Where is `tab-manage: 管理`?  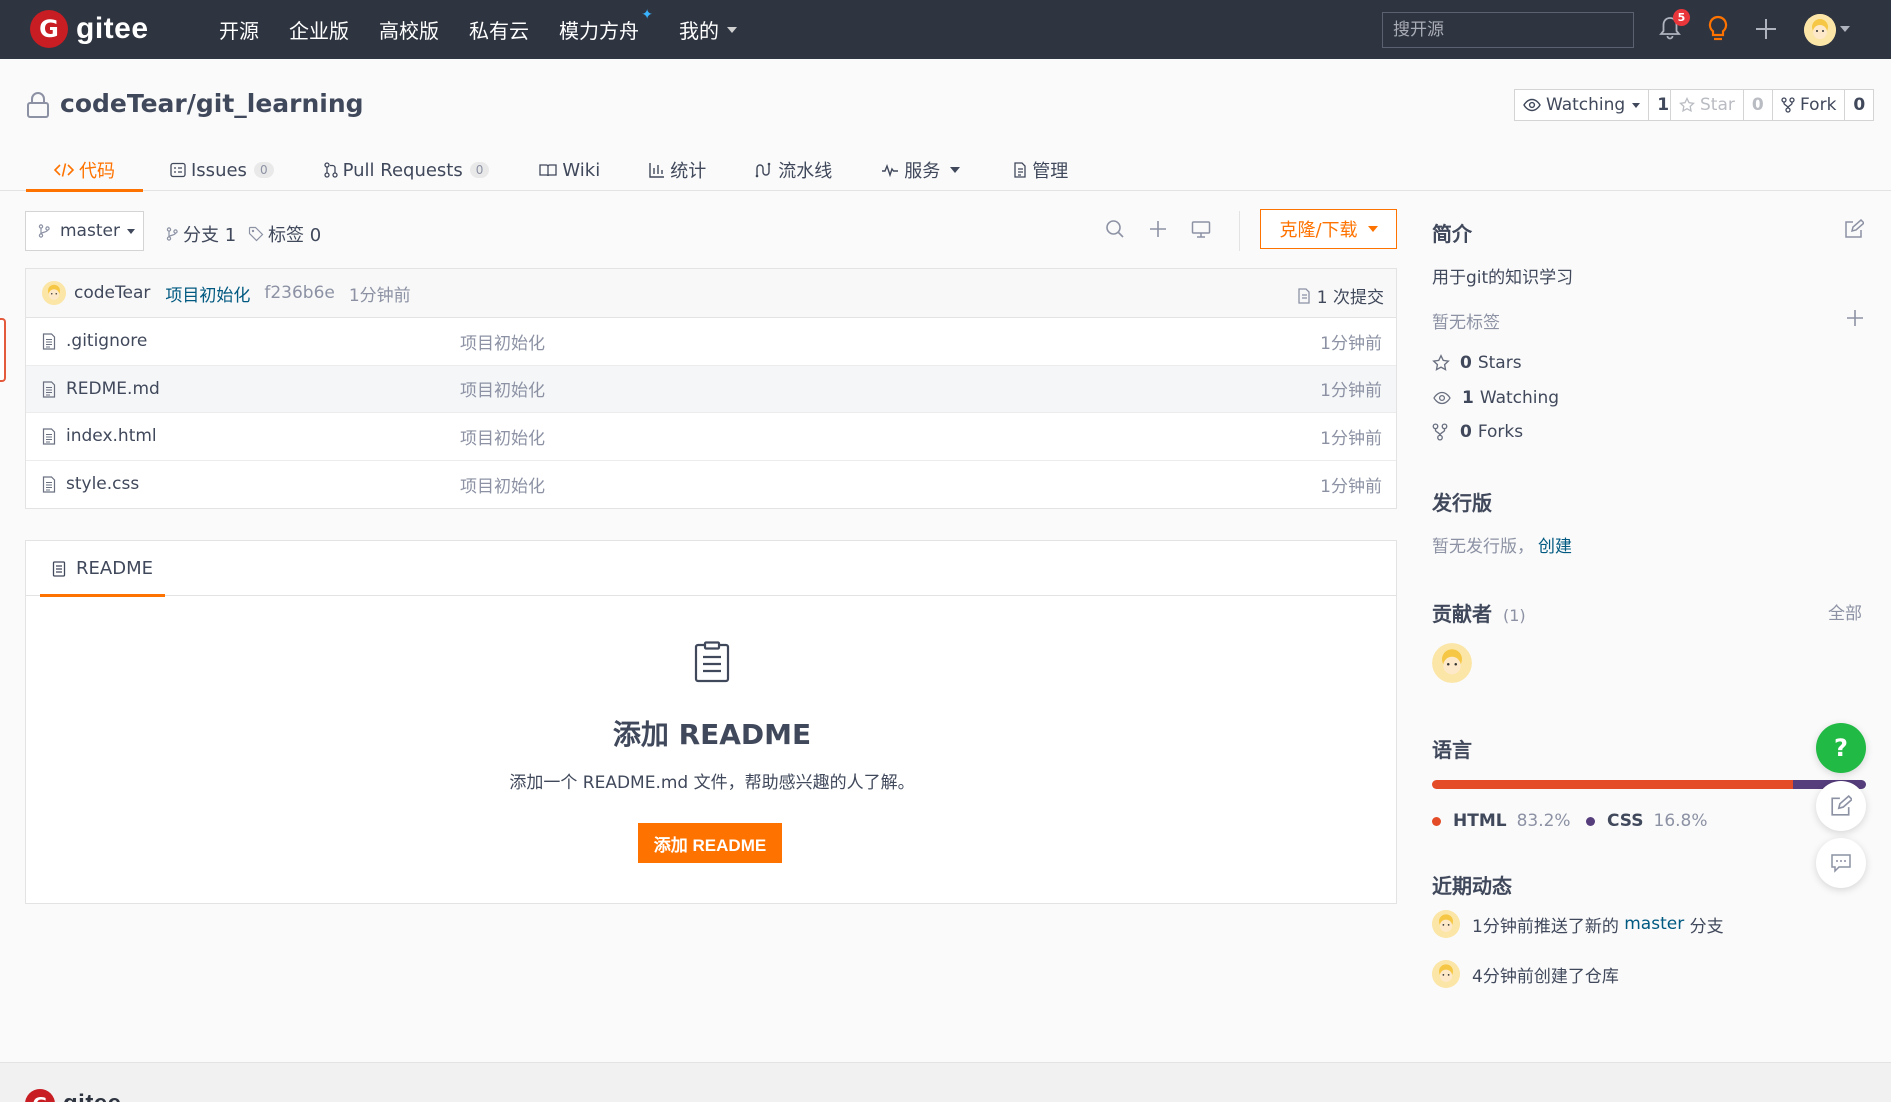
tab-manage: 管理 is located at coordinates (1040, 170).